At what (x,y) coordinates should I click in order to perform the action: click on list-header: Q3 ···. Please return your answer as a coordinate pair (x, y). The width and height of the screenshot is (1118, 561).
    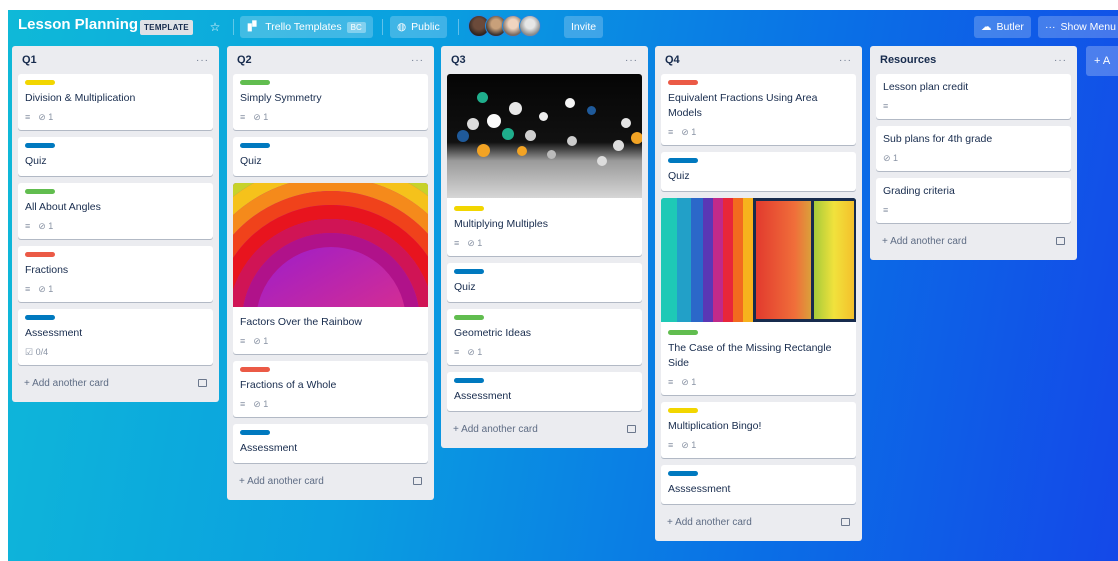
    Looking at the image, I should click on (544, 60).